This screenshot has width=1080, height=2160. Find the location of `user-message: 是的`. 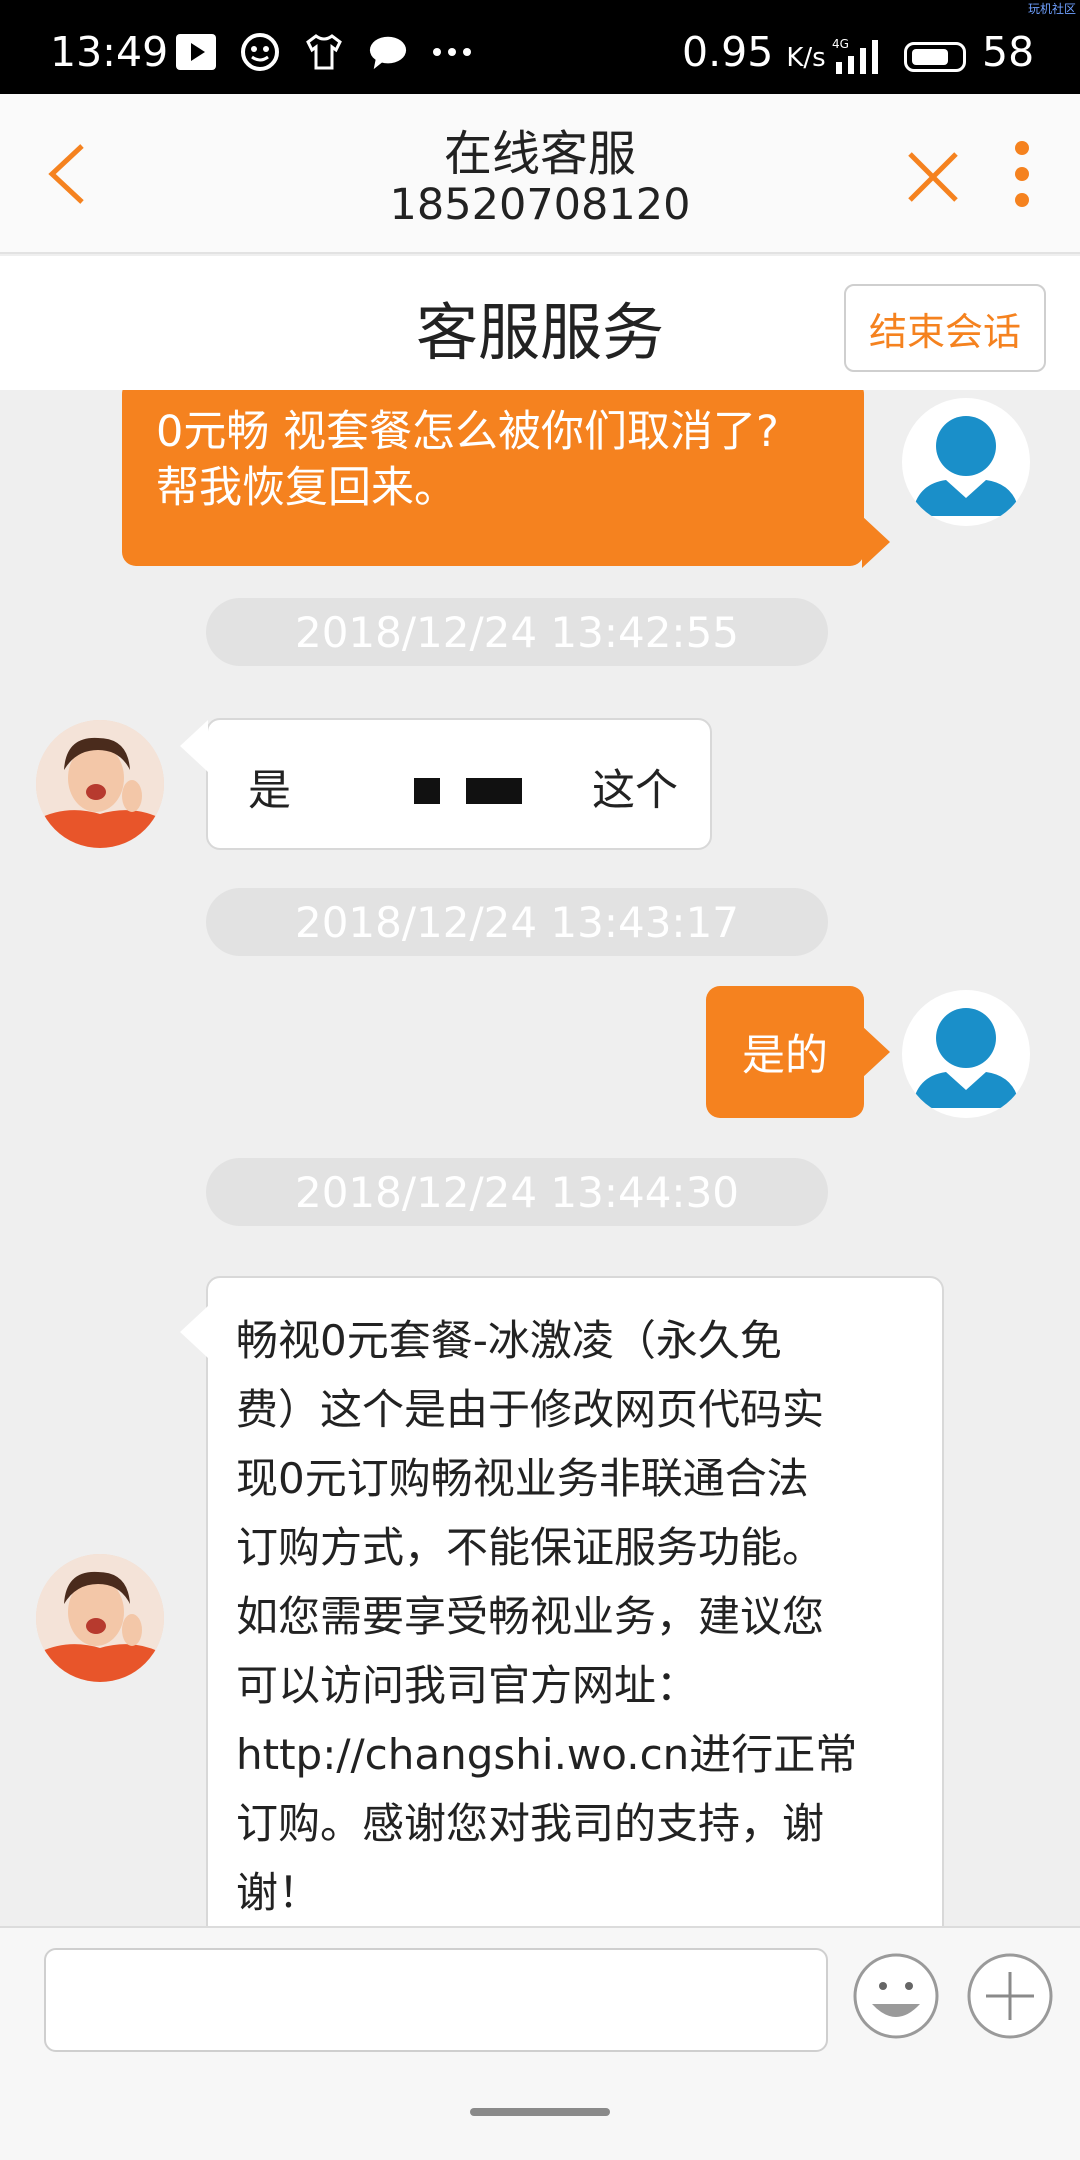

user-message: 是的 is located at coordinates (798, 1052).